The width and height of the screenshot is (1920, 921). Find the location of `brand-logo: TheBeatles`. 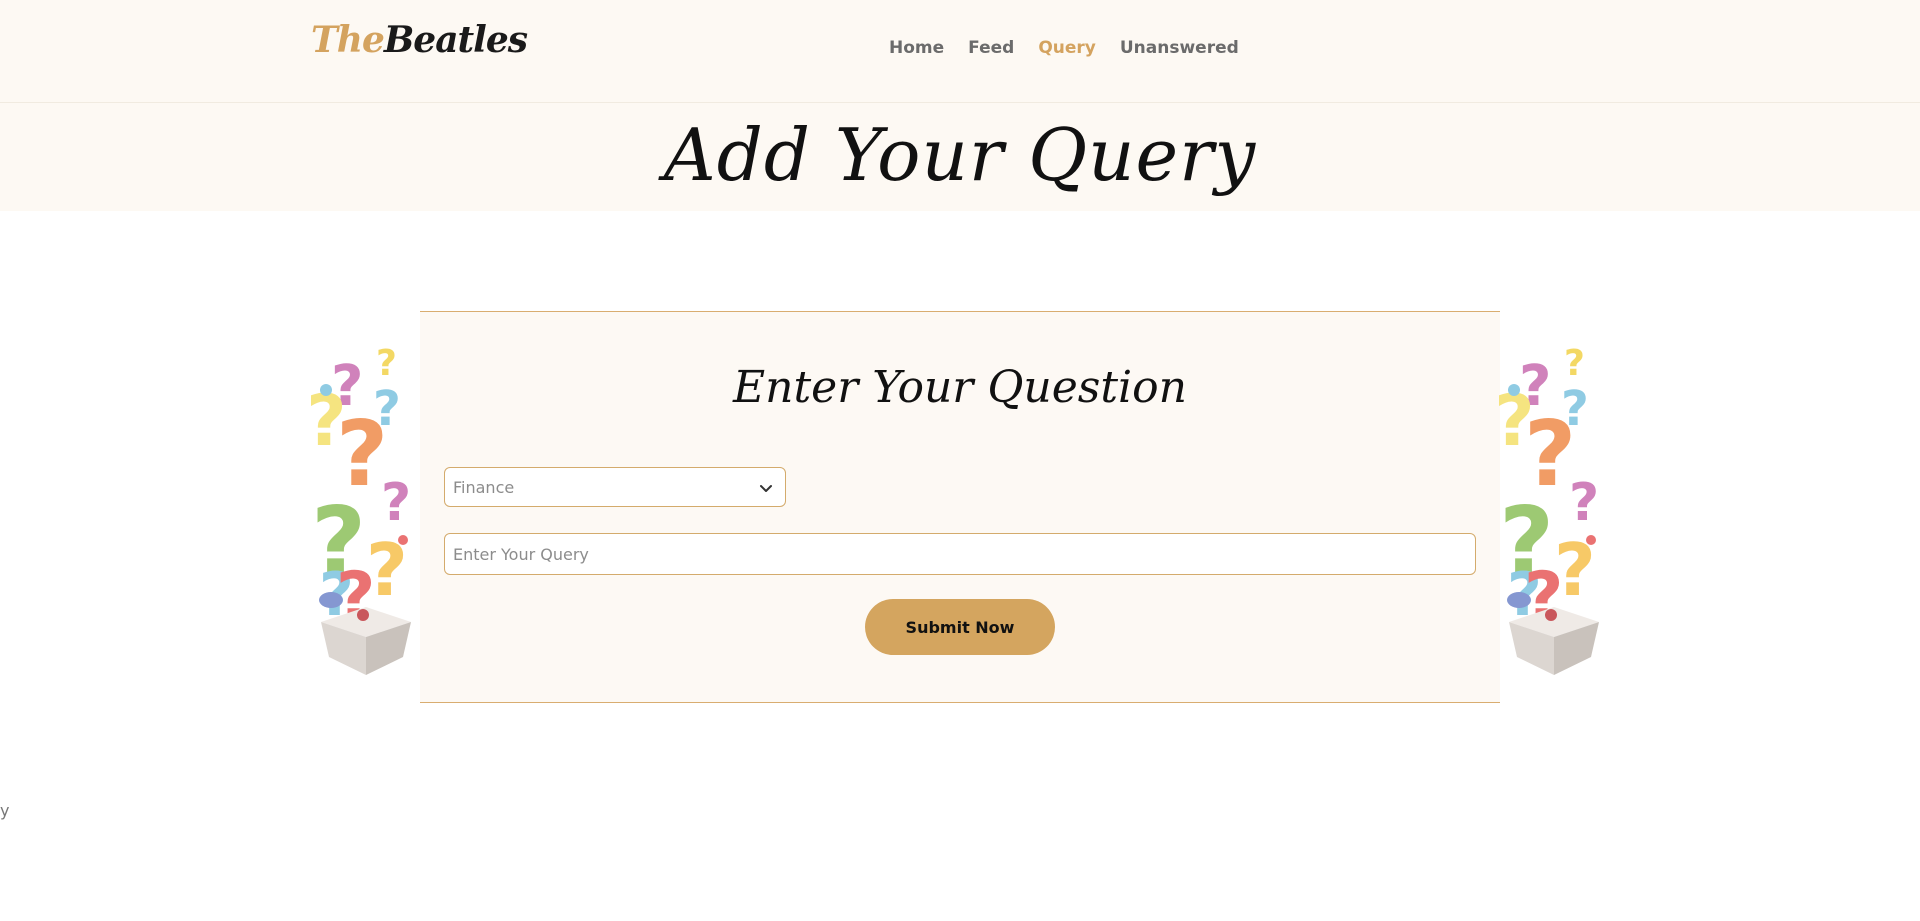

brand-logo: TheBeatles is located at coordinates (419, 40).